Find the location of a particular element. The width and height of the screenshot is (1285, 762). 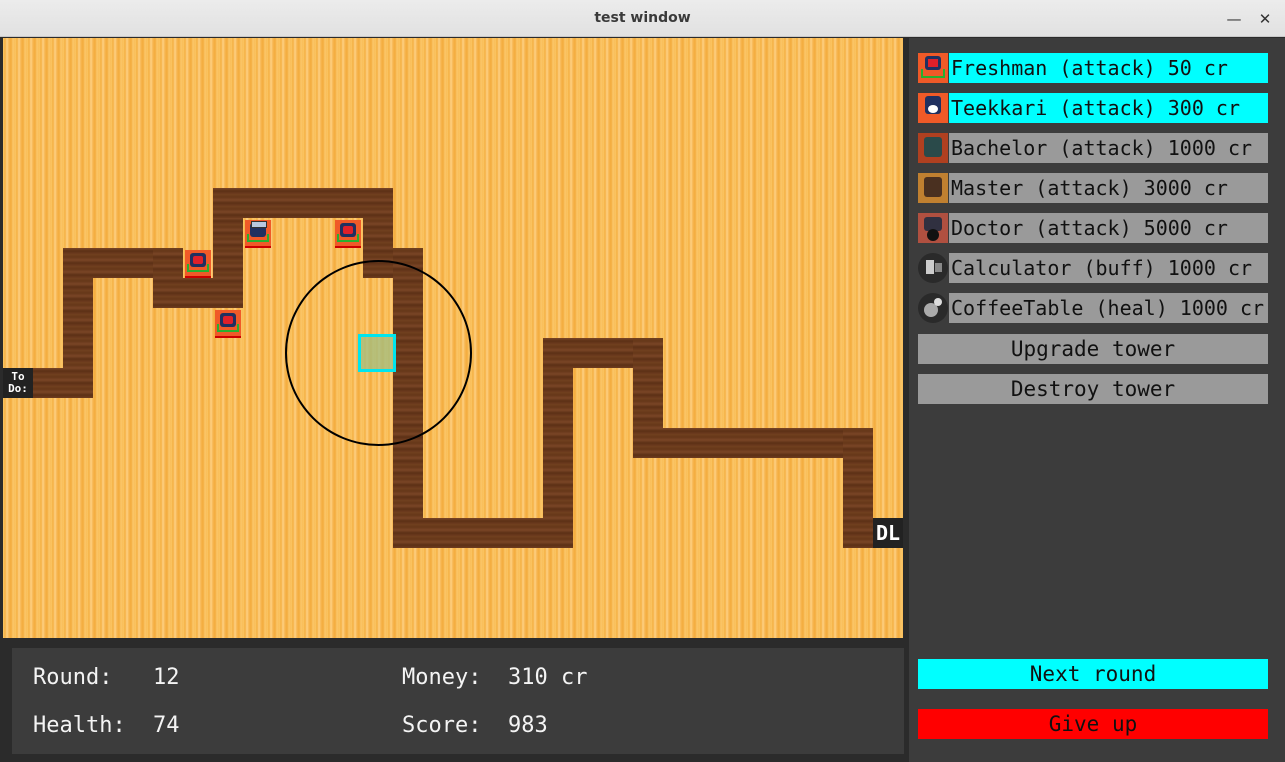

window-titlebar: test window — ✕ is located at coordinates (642, 18).